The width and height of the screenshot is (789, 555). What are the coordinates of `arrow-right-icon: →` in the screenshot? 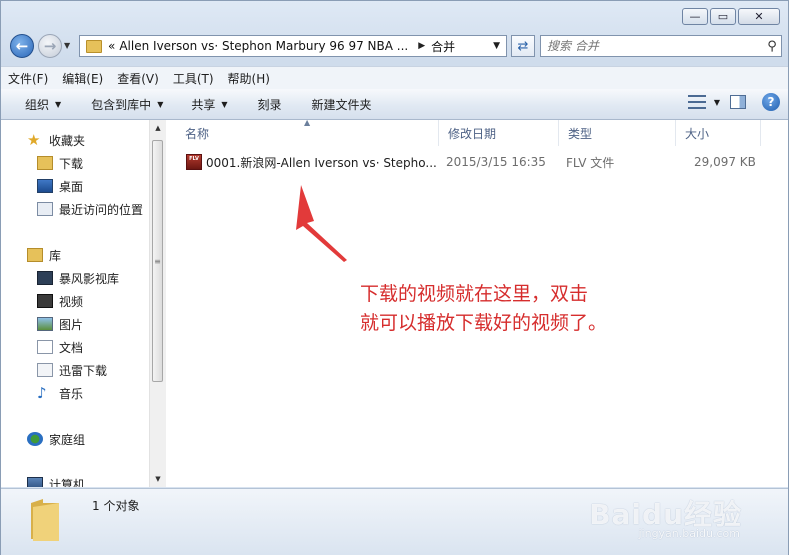 It's located at (50, 46).